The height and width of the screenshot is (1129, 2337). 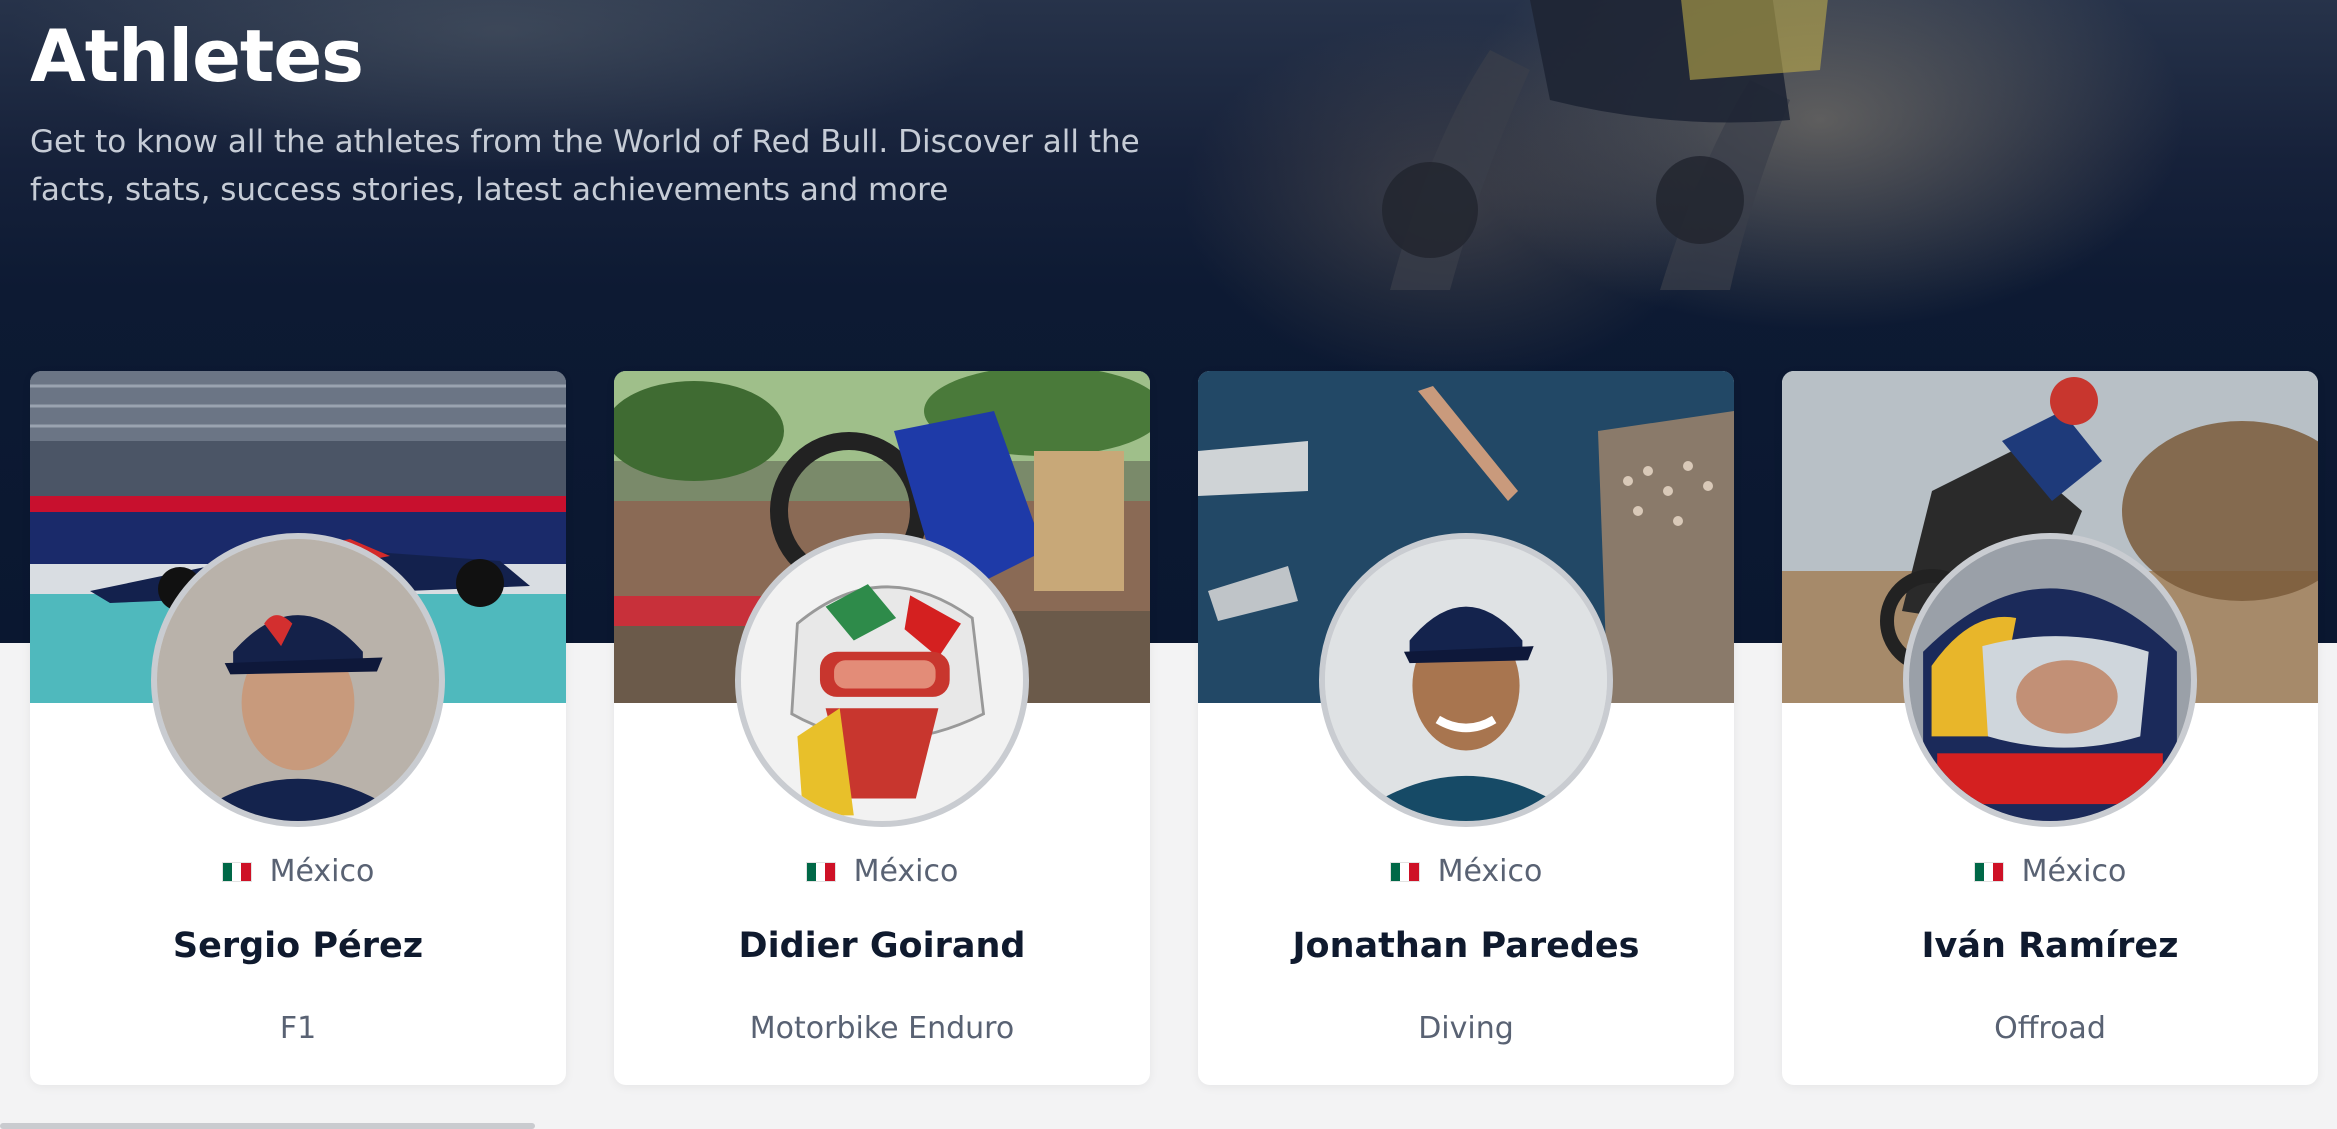 What do you see at coordinates (1466, 946) in the screenshot?
I see `athlete-name: Jonathan Paredes` at bounding box center [1466, 946].